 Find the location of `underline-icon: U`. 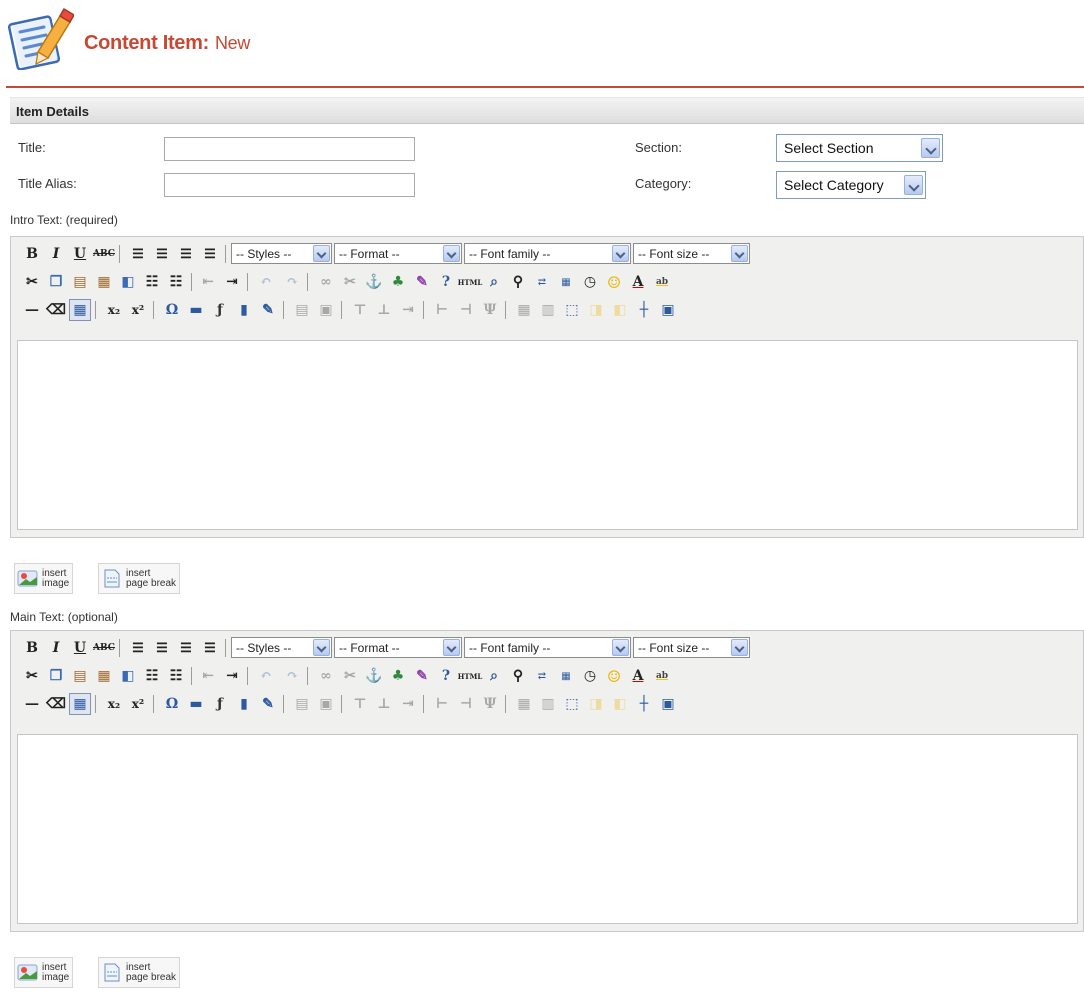

underline-icon: U is located at coordinates (80, 254).